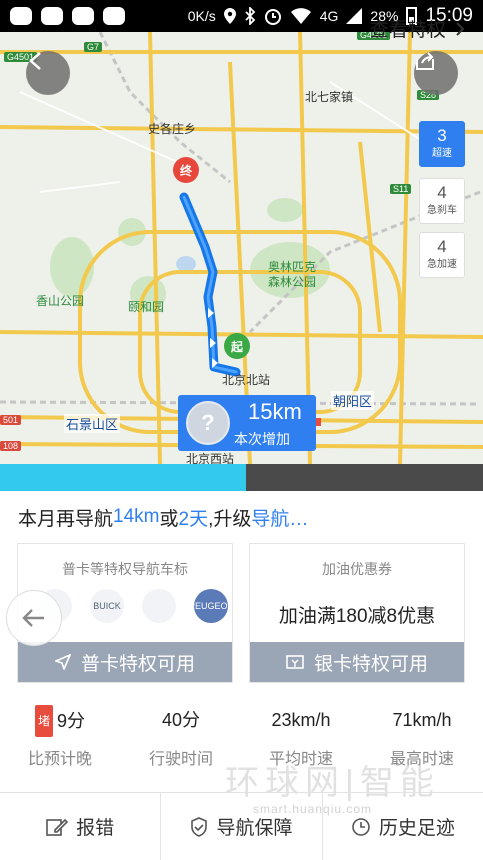 The width and height of the screenshot is (483, 860). What do you see at coordinates (211, 606) in the screenshot?
I see `peugeot-logo-icon: PEUGEOT` at bounding box center [211, 606].